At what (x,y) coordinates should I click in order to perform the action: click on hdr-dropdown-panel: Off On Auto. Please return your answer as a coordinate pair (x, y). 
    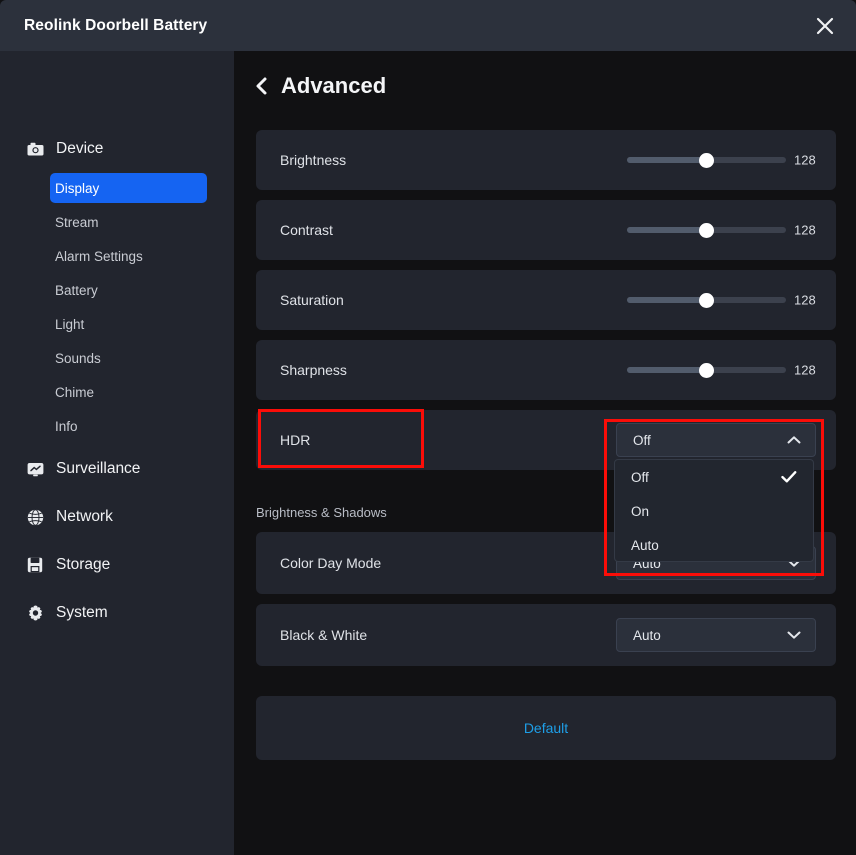
    Looking at the image, I should click on (714, 510).